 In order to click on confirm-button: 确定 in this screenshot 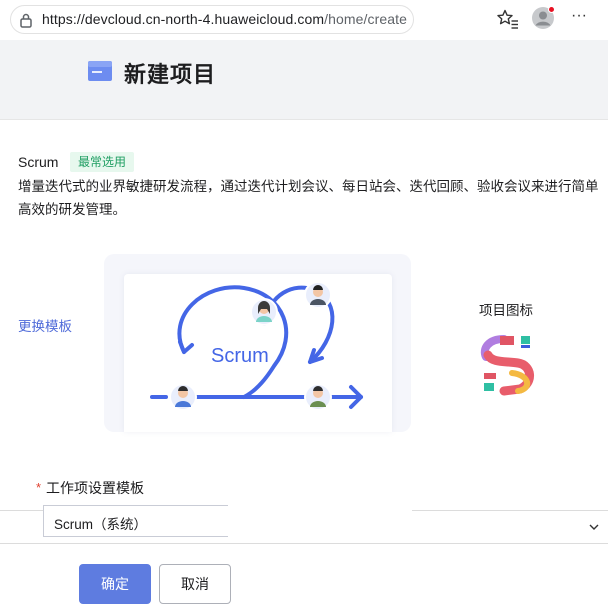, I will do `click(115, 584)`.